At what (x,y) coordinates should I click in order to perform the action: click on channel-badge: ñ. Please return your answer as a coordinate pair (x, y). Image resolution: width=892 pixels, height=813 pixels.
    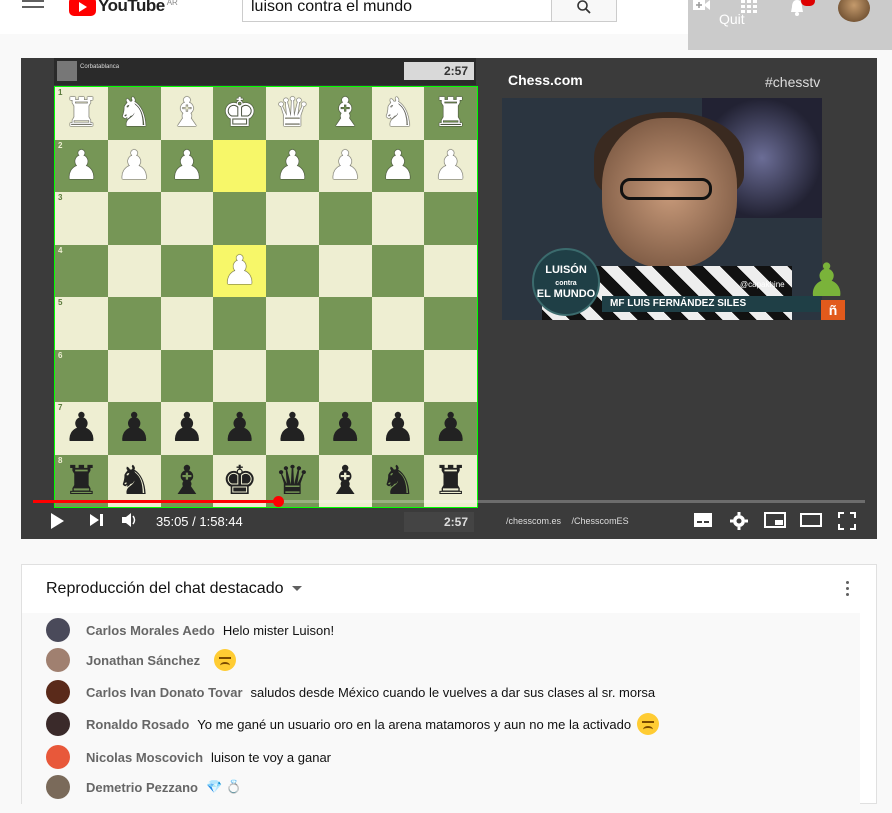
    Looking at the image, I should click on (833, 310).